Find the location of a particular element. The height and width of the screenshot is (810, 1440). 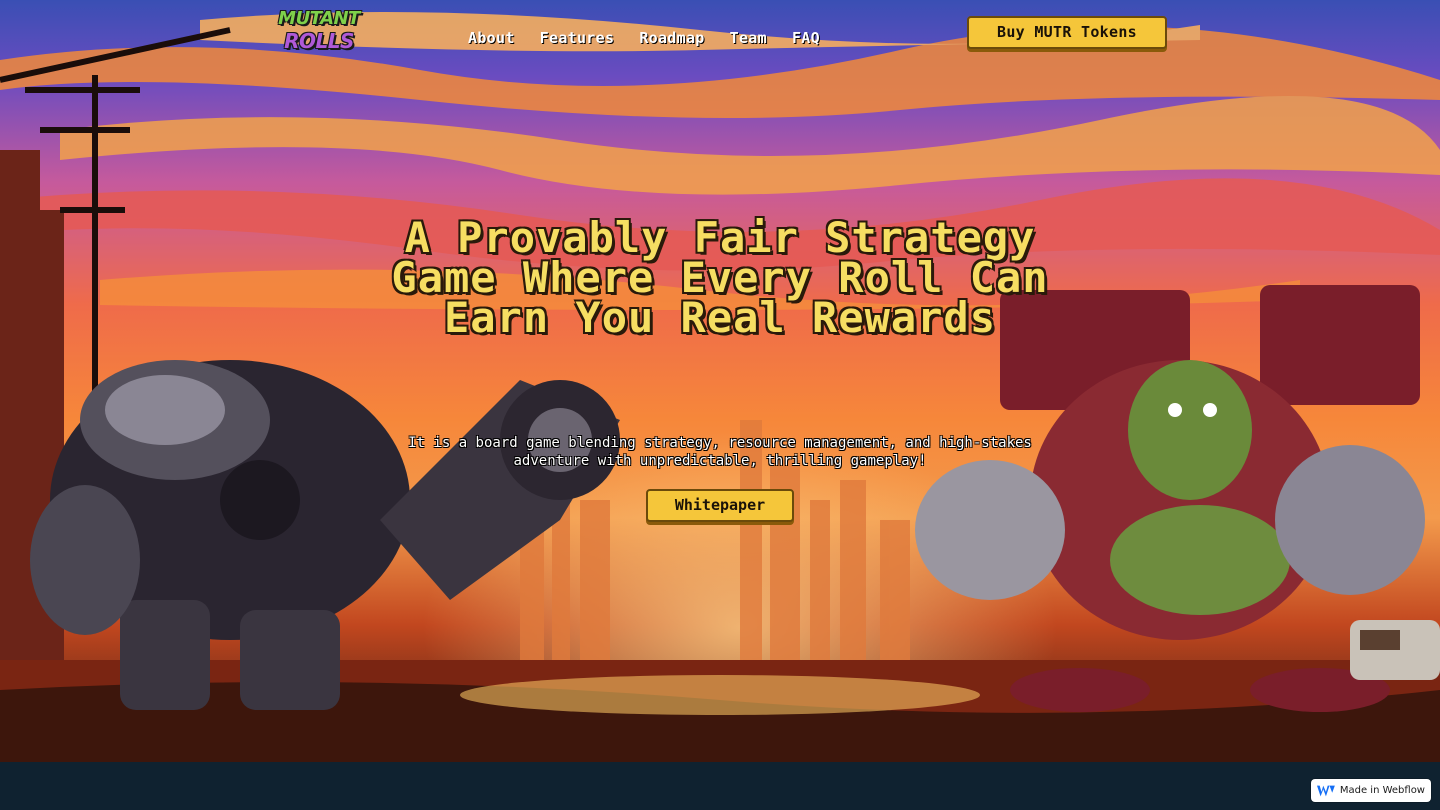

nav-link-about: About is located at coordinates (491, 38).